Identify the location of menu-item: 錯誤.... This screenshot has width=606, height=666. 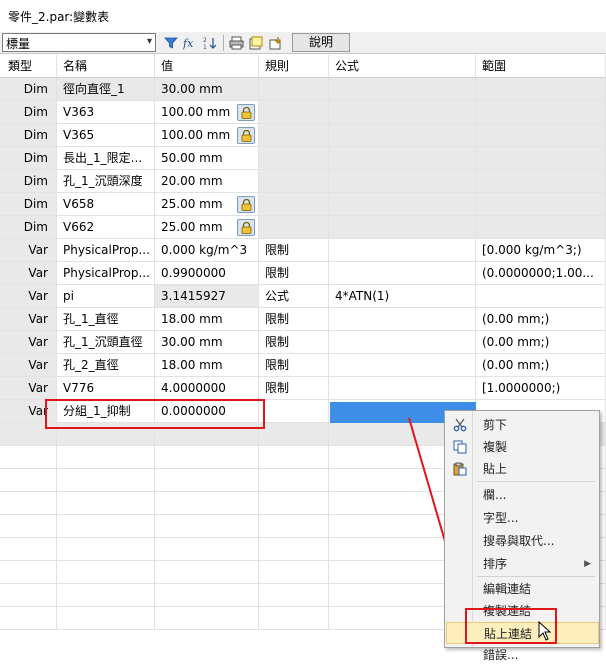
(522, 655).